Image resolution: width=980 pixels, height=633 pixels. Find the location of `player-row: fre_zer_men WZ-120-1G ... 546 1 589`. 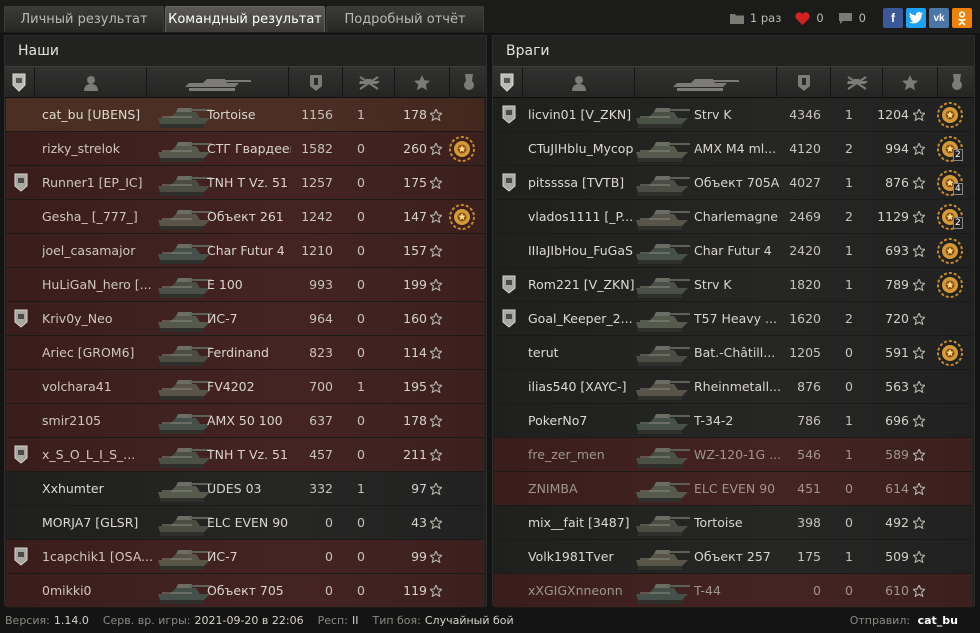

player-row: fre_zer_men WZ-120-1G ... 546 1 589 is located at coordinates (733, 455).